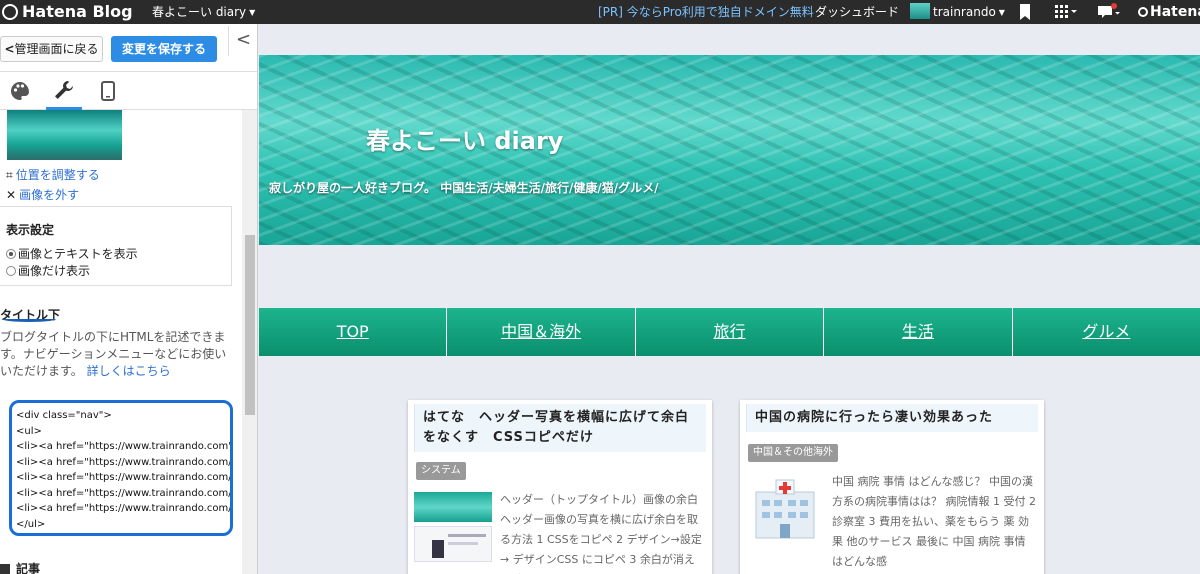 The height and width of the screenshot is (574, 1200). What do you see at coordinates (1026, 12) in the screenshot?
I see `bookmark-icon` at bounding box center [1026, 12].